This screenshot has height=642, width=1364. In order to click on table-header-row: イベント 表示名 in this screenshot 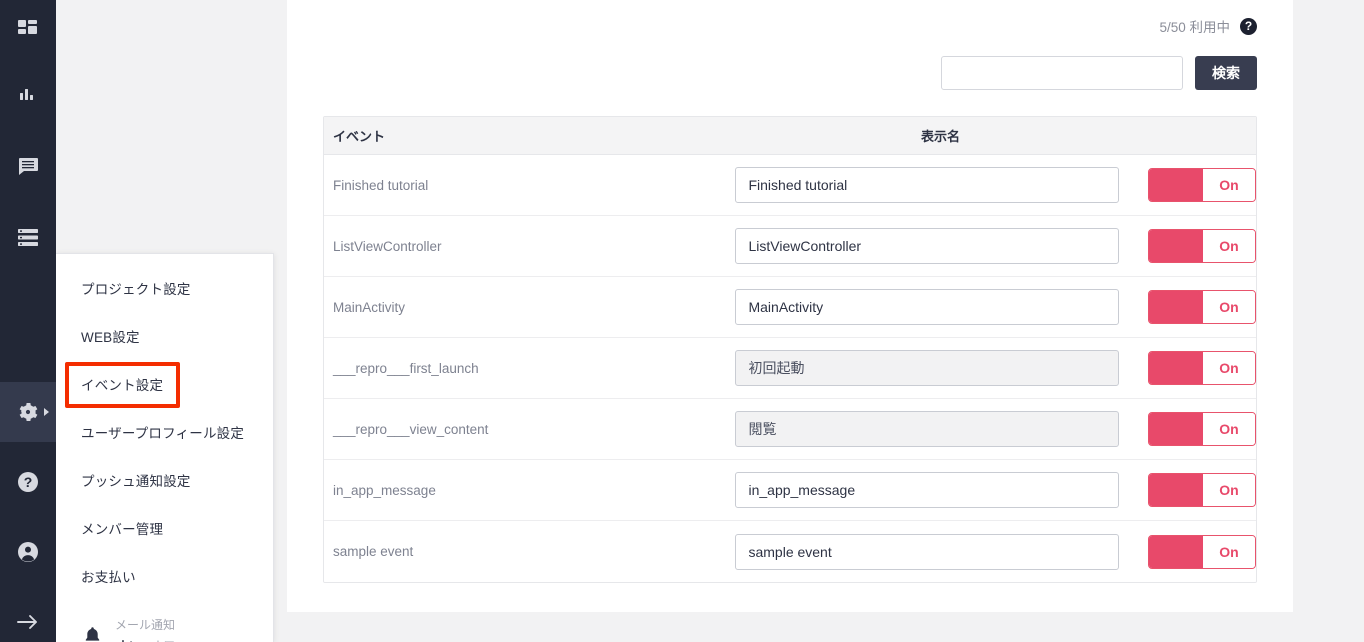, I will do `click(790, 136)`.